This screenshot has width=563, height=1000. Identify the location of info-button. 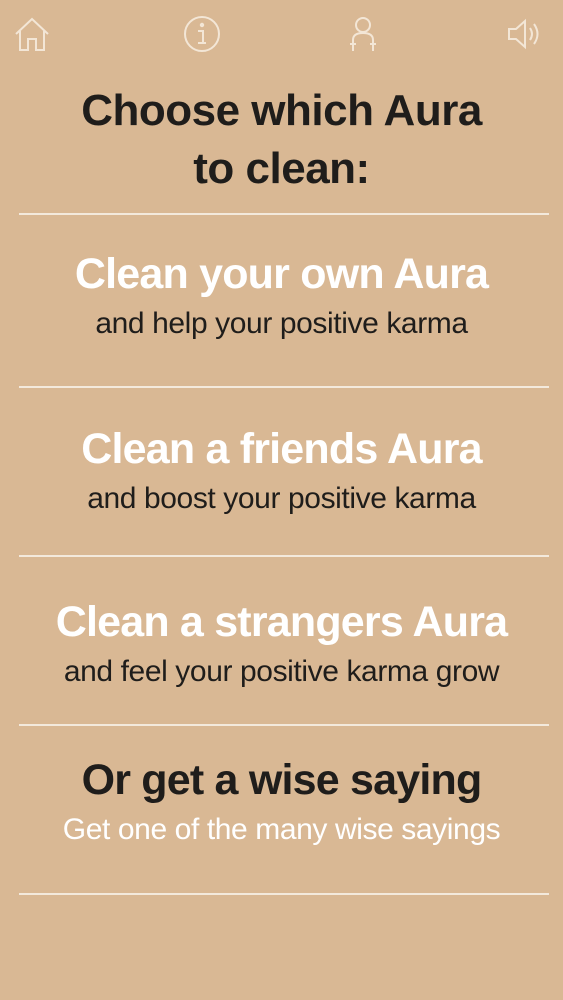
(202, 34).